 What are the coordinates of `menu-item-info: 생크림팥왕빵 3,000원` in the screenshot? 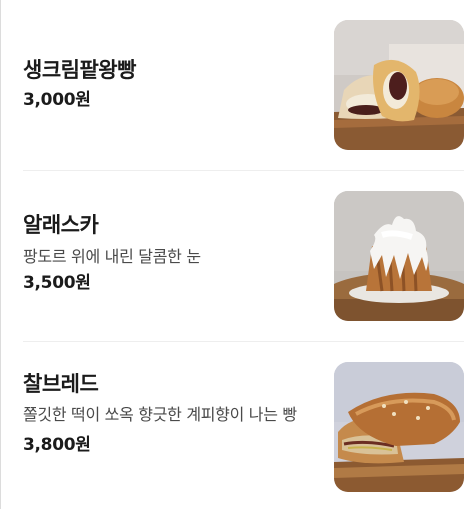 It's located at (168, 84).